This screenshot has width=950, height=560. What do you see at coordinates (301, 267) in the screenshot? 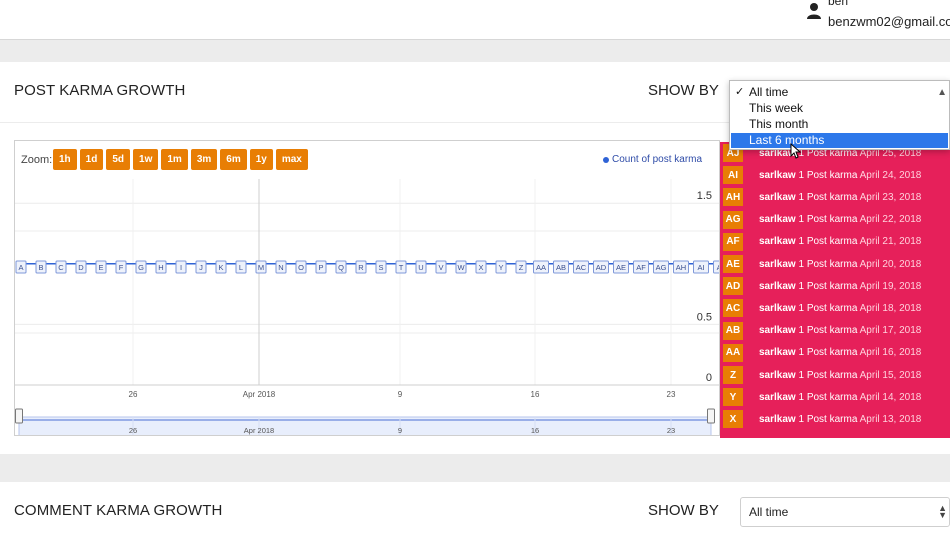
I see `flag-label: O` at bounding box center [301, 267].